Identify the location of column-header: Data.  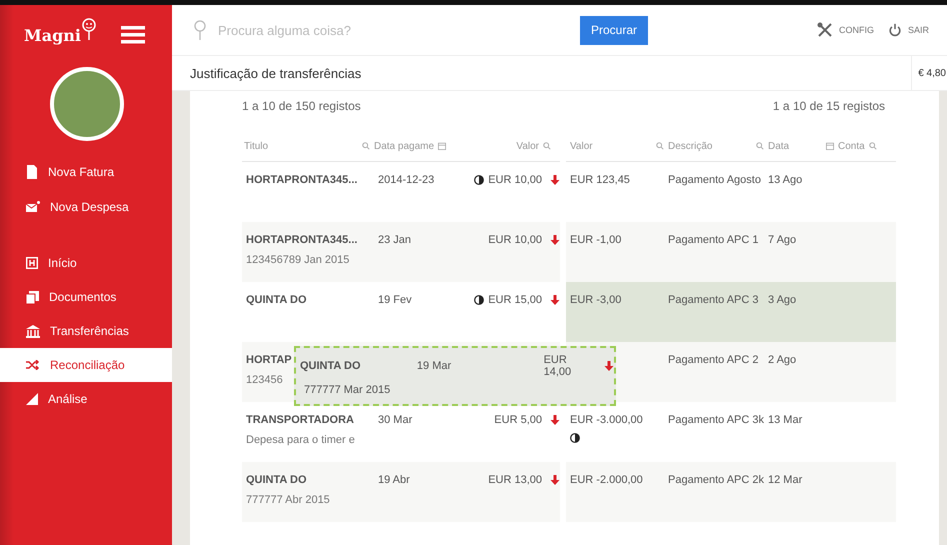
(779, 146).